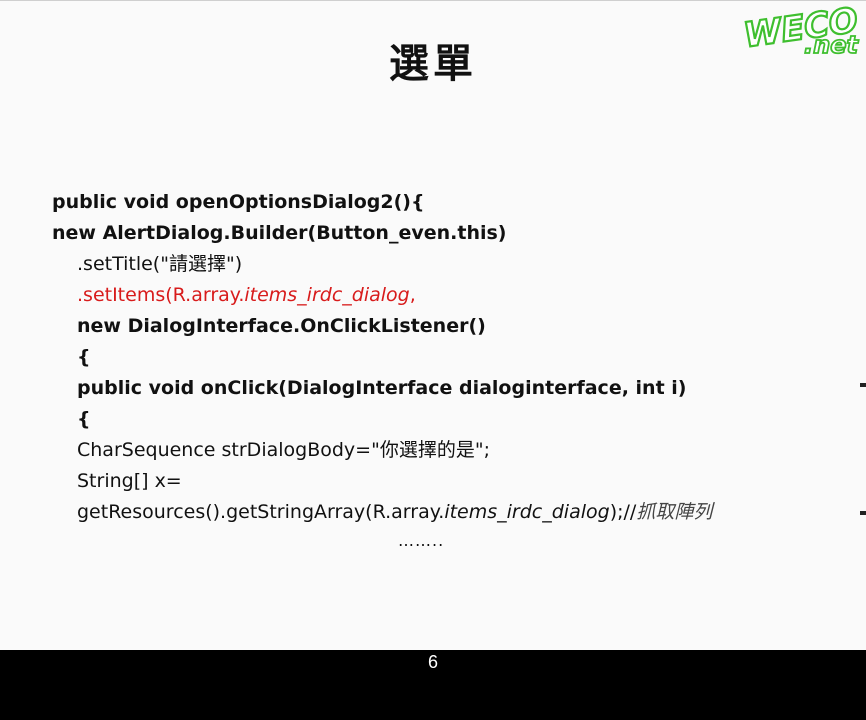 Image resolution: width=866 pixels, height=720 pixels. Describe the element at coordinates (129, 481) in the screenshot. I see `code-line: String[] x=` at that location.